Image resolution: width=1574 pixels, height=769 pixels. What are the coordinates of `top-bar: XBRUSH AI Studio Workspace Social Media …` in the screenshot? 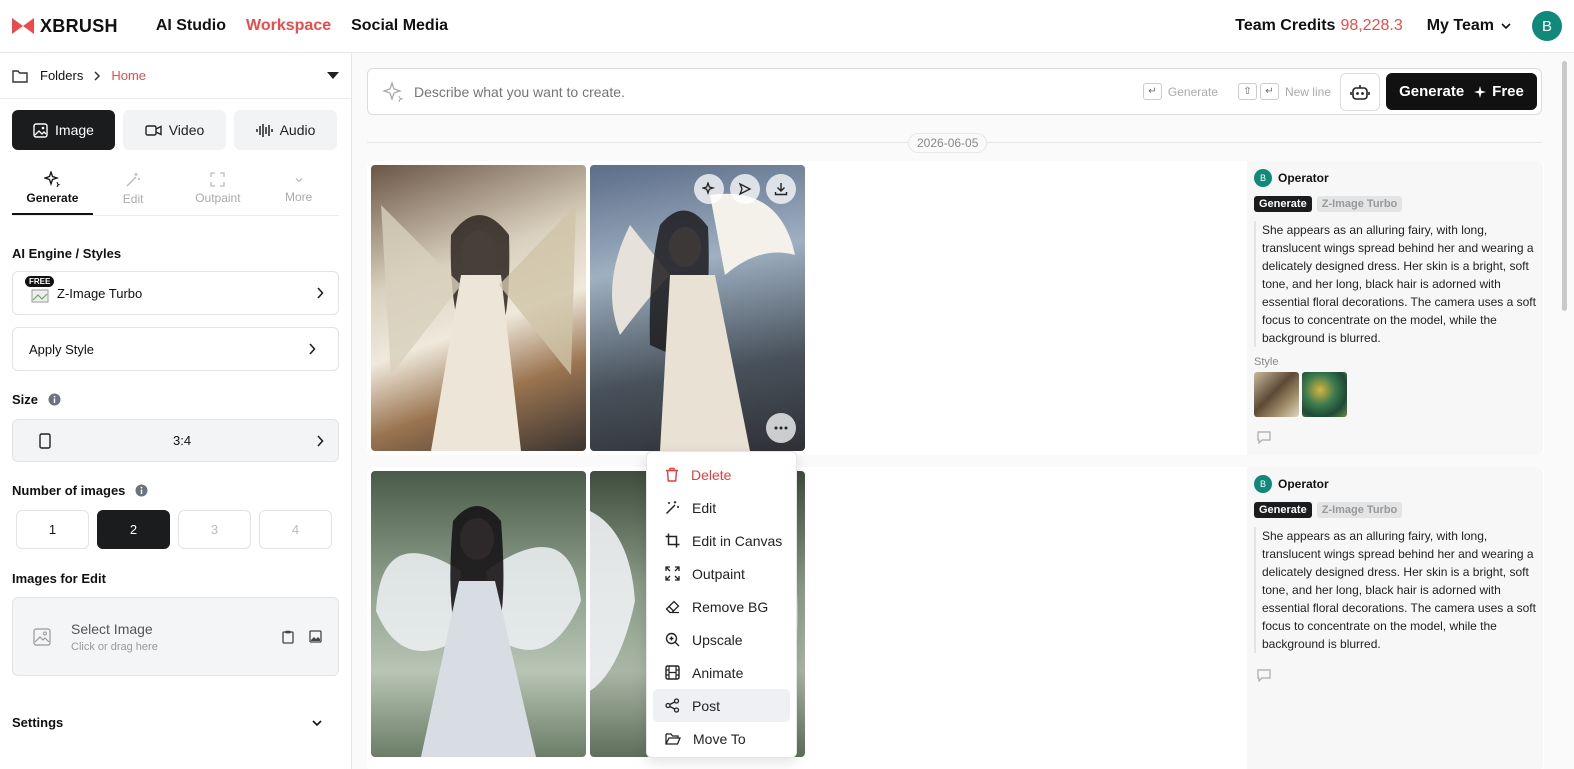 It's located at (787, 26).